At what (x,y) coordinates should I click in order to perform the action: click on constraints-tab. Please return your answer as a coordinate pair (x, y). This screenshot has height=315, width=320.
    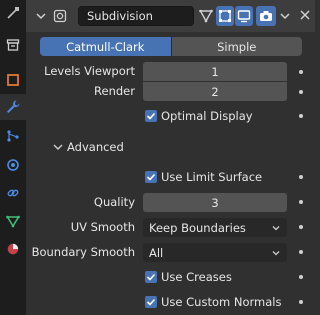
    Looking at the image, I should click on (13, 193).